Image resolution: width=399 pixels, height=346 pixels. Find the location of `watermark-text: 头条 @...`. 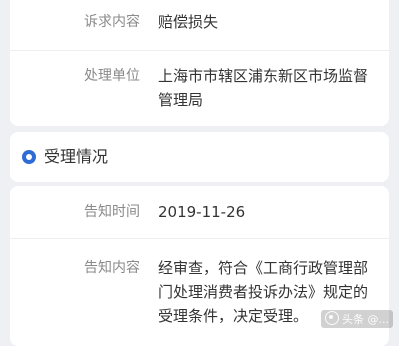

watermark-text: 头条 @... is located at coordinates (365, 319).